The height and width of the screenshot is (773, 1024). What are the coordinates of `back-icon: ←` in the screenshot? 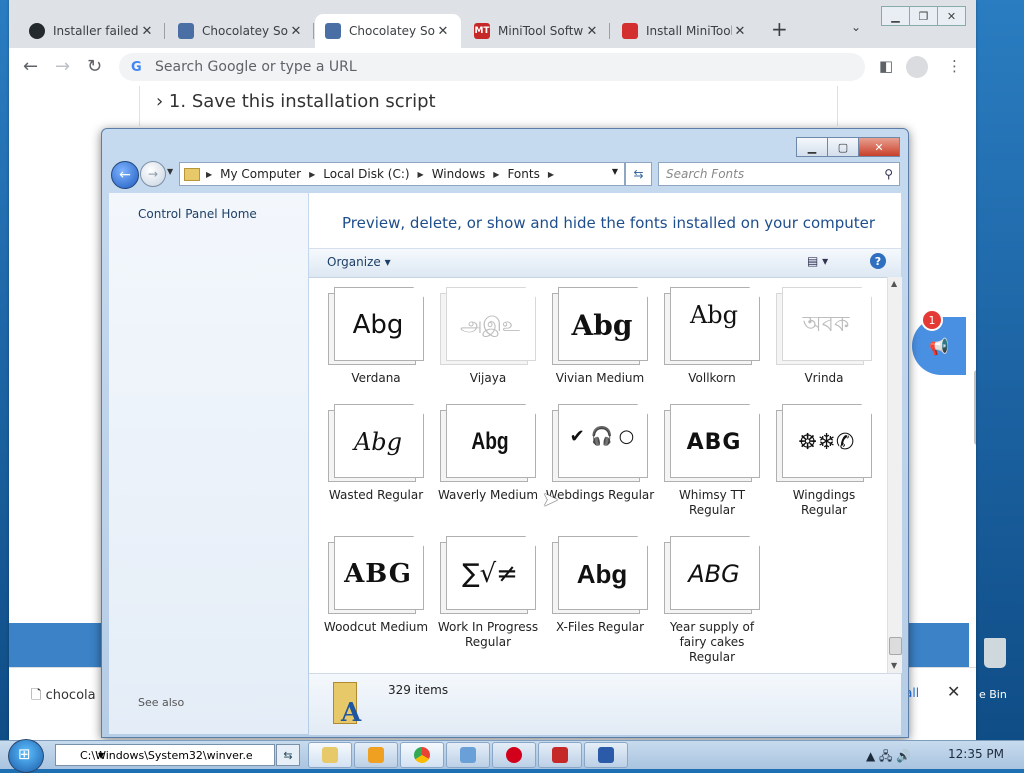 It's located at (30, 66).